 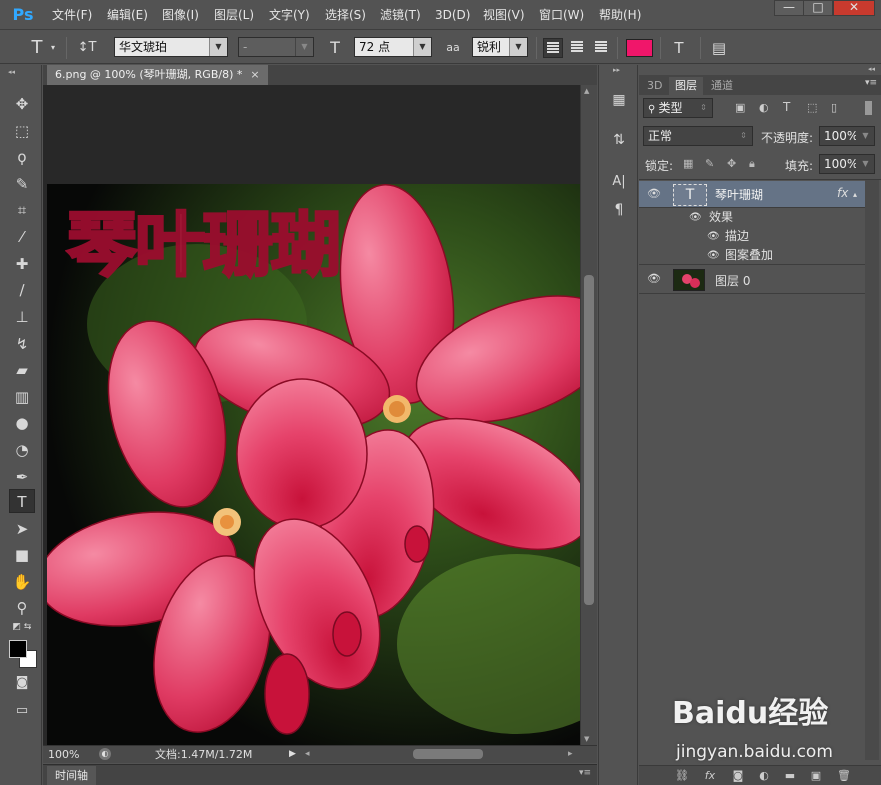 I want to click on paragraph-icon: ¶, so click(x=619, y=210).